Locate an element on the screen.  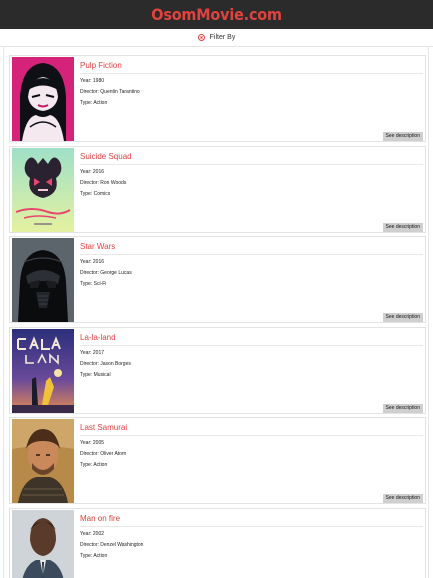
filter-bar: Filter By is located at coordinates (216, 38).